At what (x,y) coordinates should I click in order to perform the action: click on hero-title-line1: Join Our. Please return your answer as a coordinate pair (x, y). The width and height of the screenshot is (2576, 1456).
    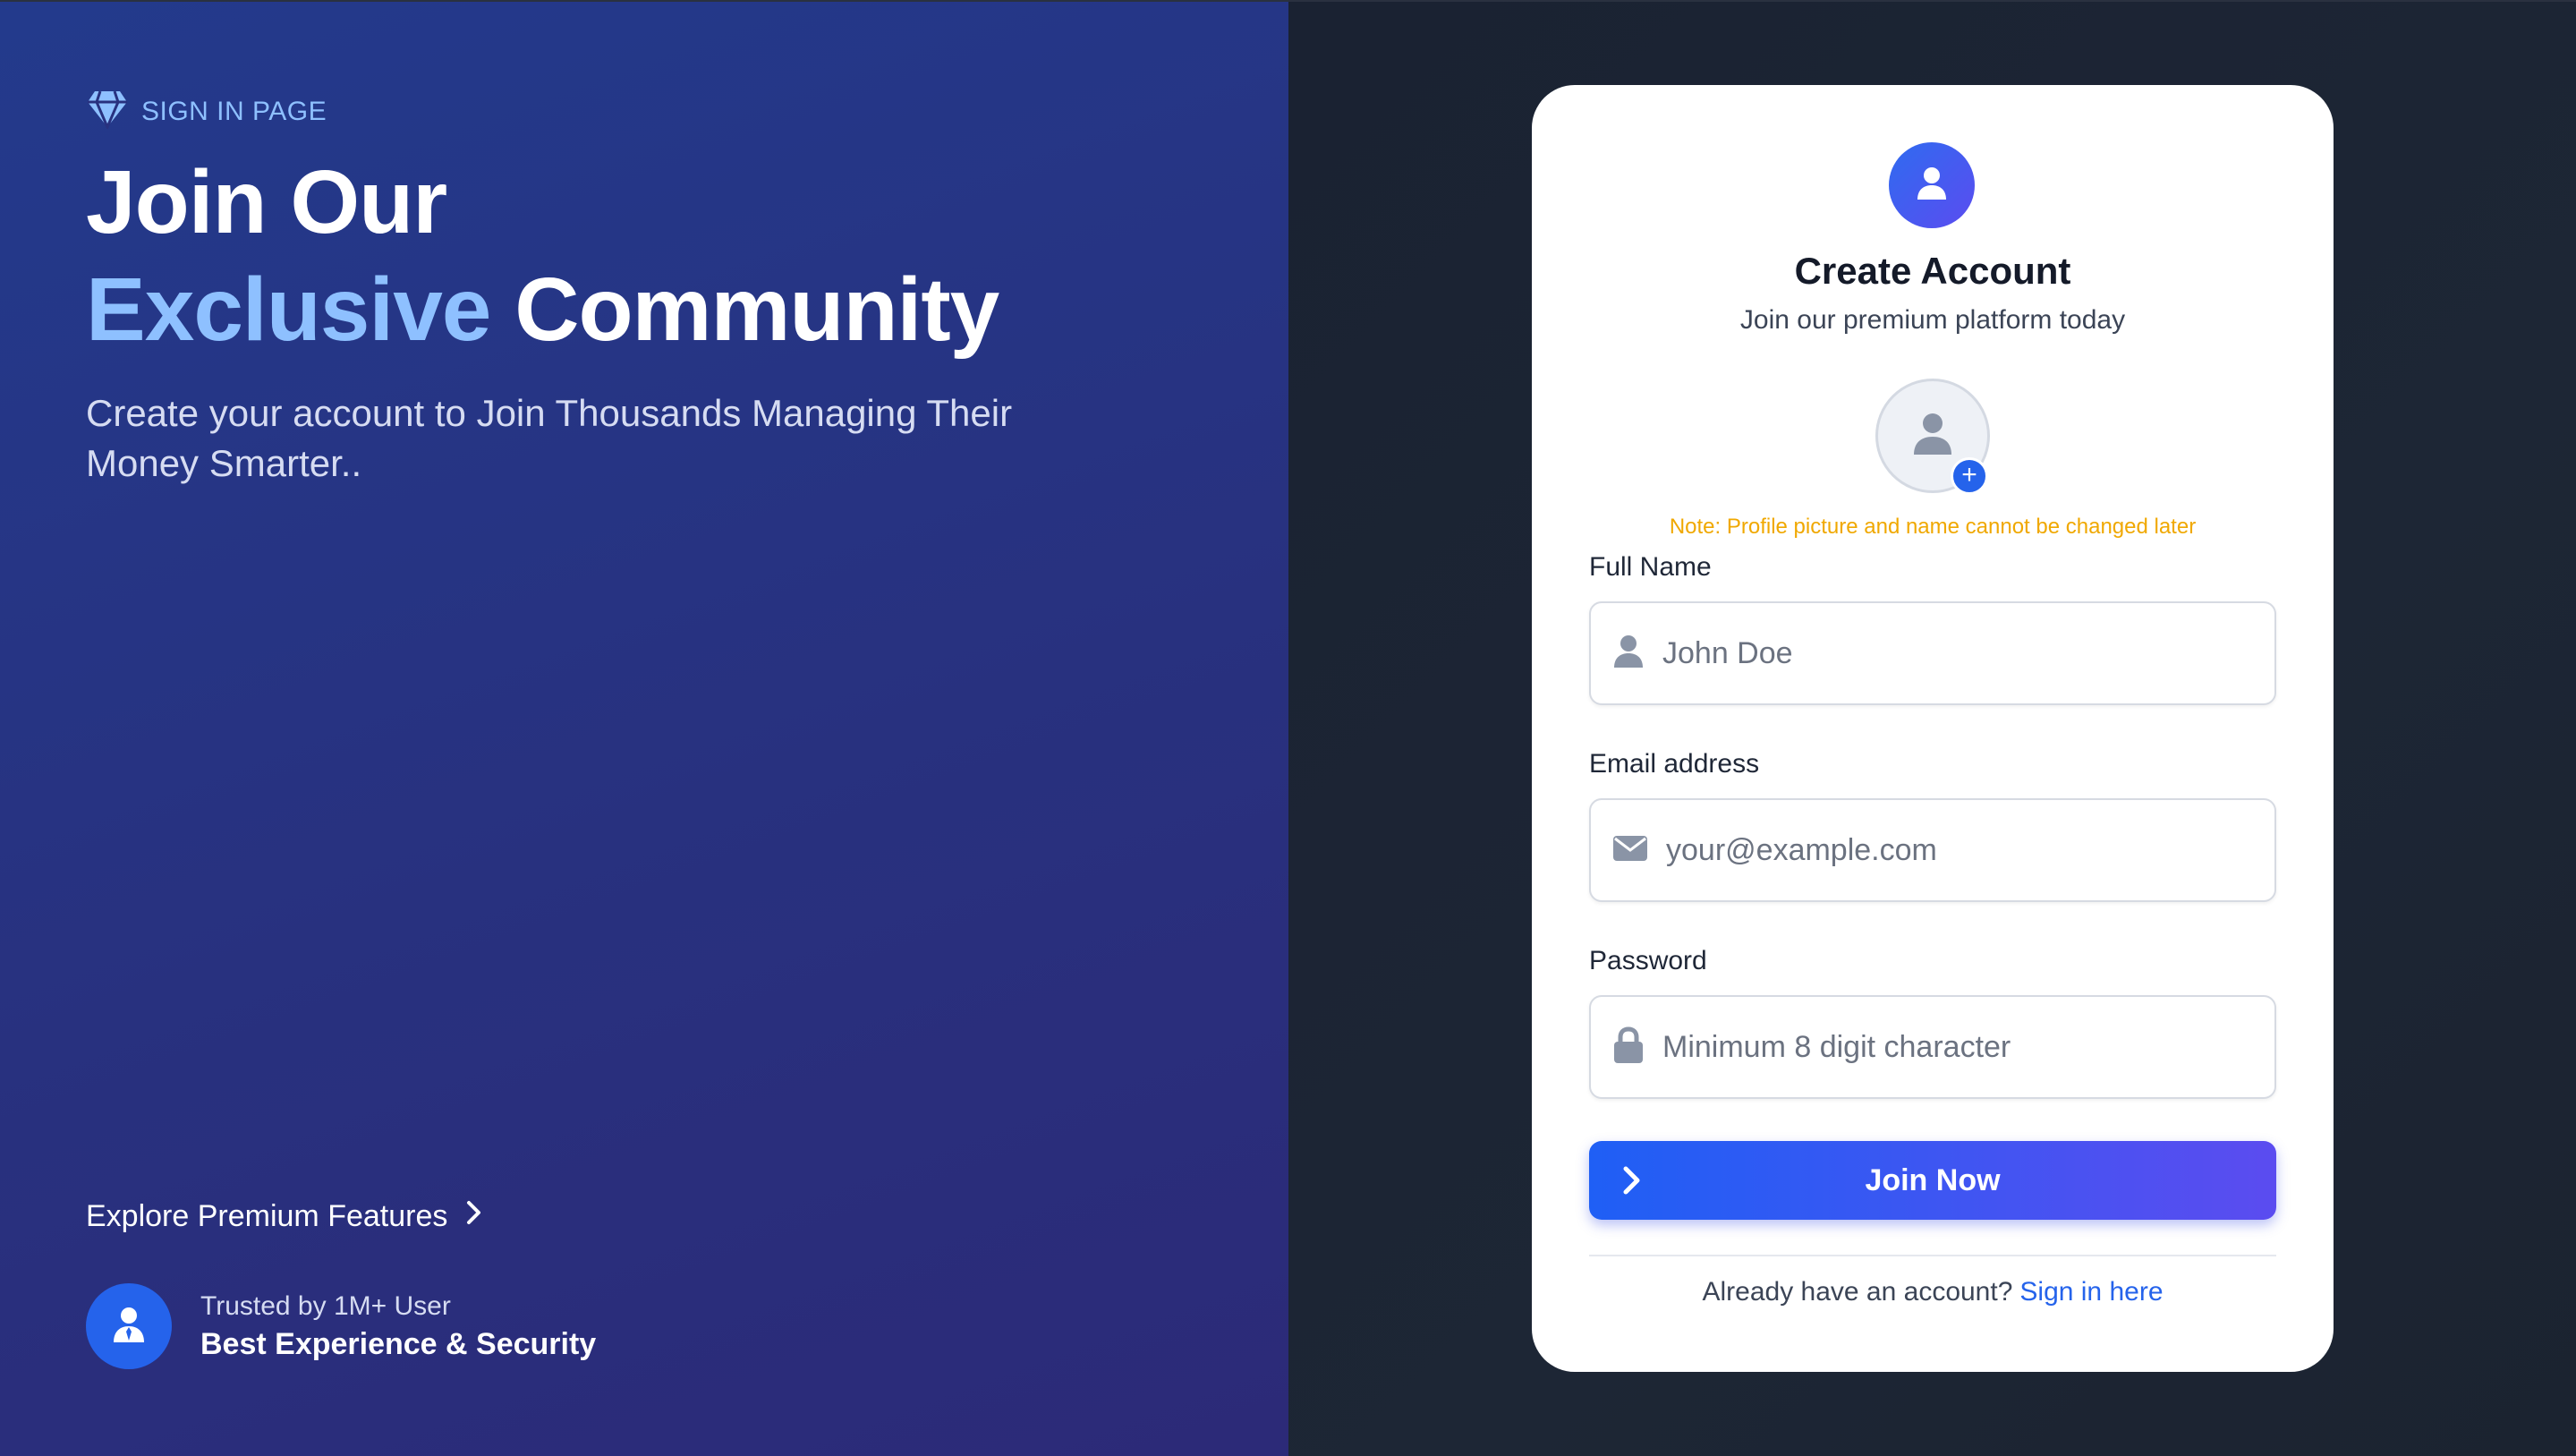
    Looking at the image, I should click on (266, 202).